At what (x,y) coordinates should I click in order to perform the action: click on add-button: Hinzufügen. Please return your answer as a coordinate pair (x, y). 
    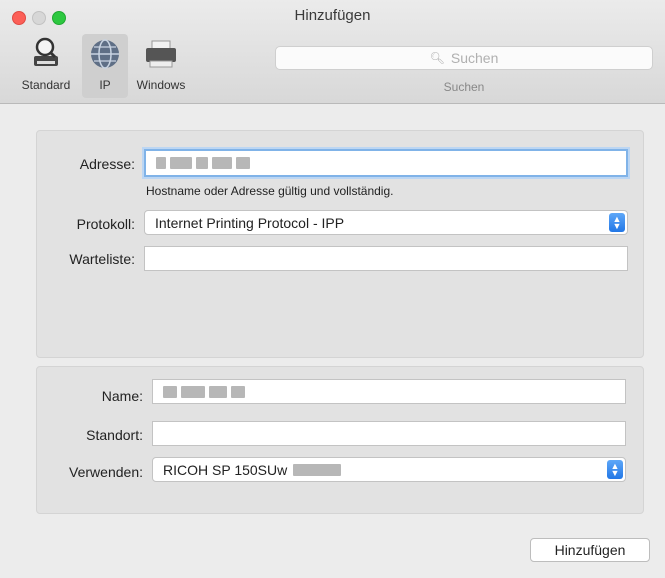
    Looking at the image, I should click on (590, 550).